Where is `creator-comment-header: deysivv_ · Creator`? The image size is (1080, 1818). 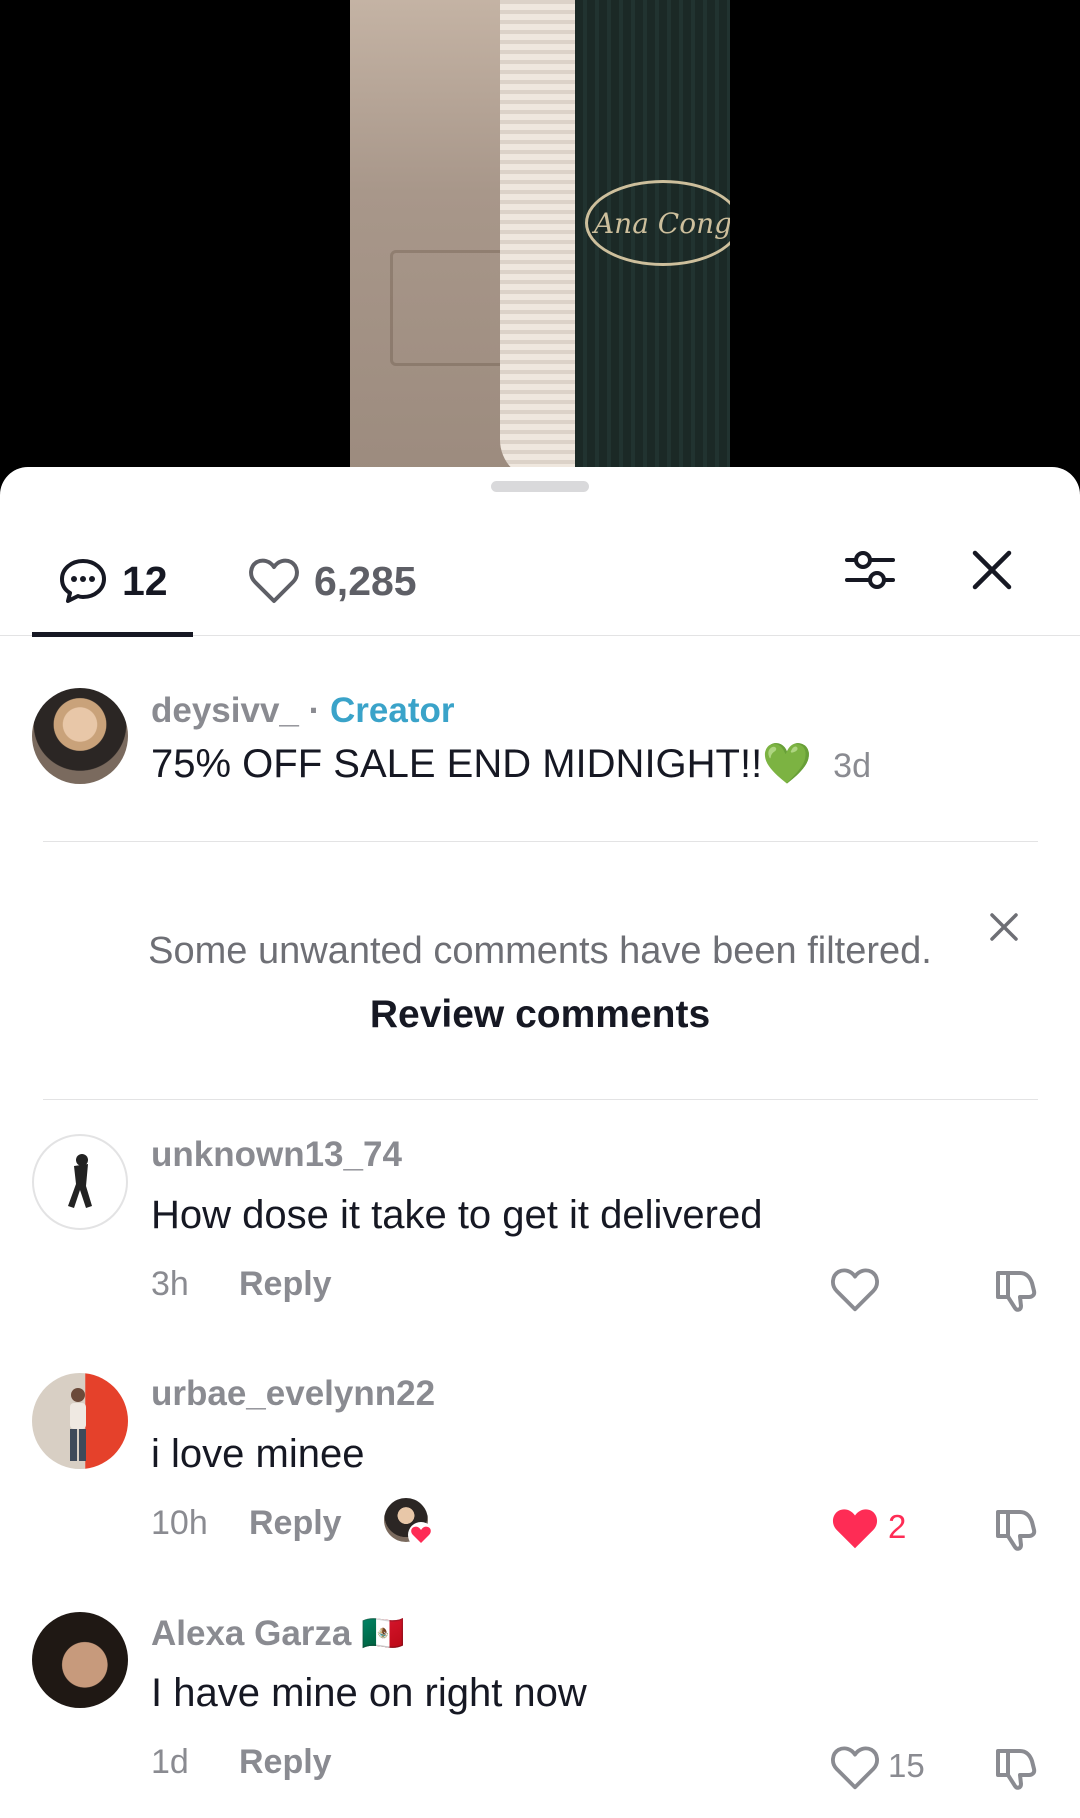 creator-comment-header: deysivv_ · Creator is located at coordinates (303, 711).